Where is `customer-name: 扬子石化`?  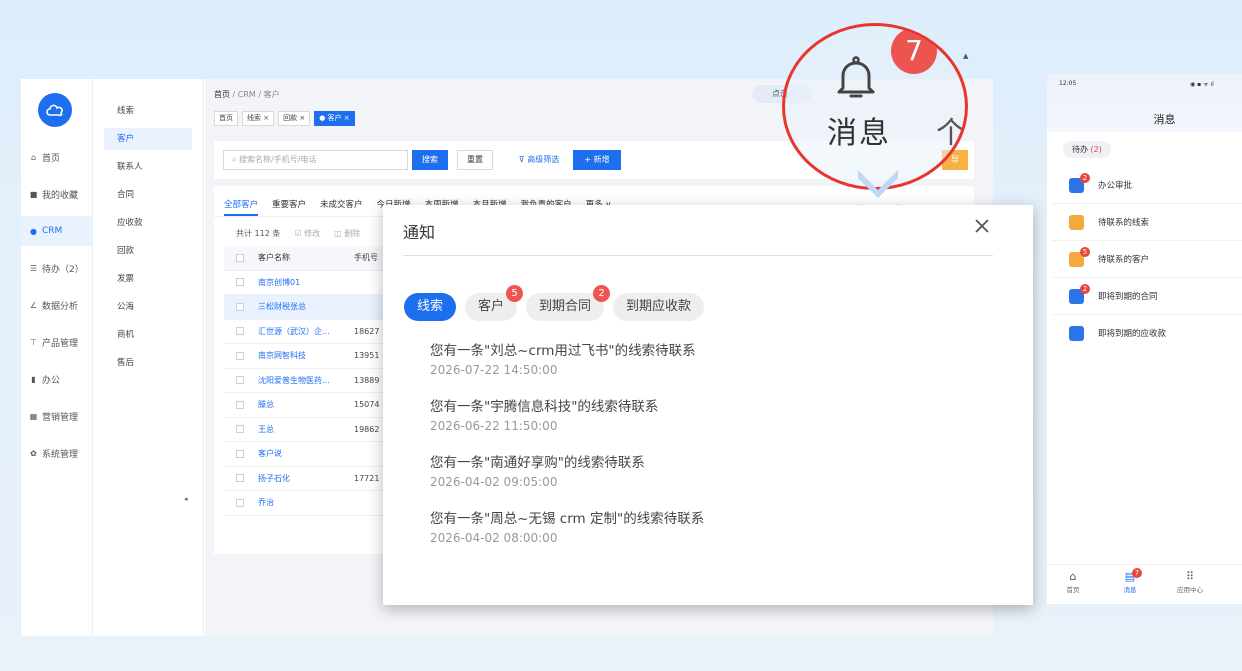
customer-name: 扬子石化 is located at coordinates (306, 478).